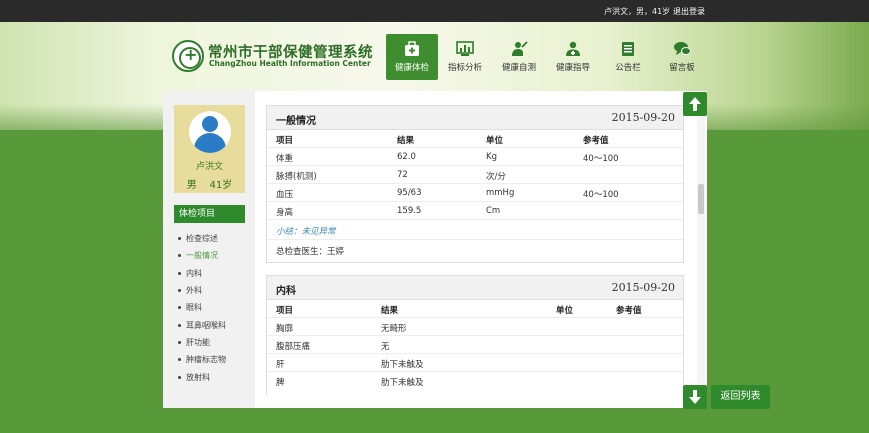  What do you see at coordinates (573, 48) in the screenshot?
I see `doctor-icon` at bounding box center [573, 48].